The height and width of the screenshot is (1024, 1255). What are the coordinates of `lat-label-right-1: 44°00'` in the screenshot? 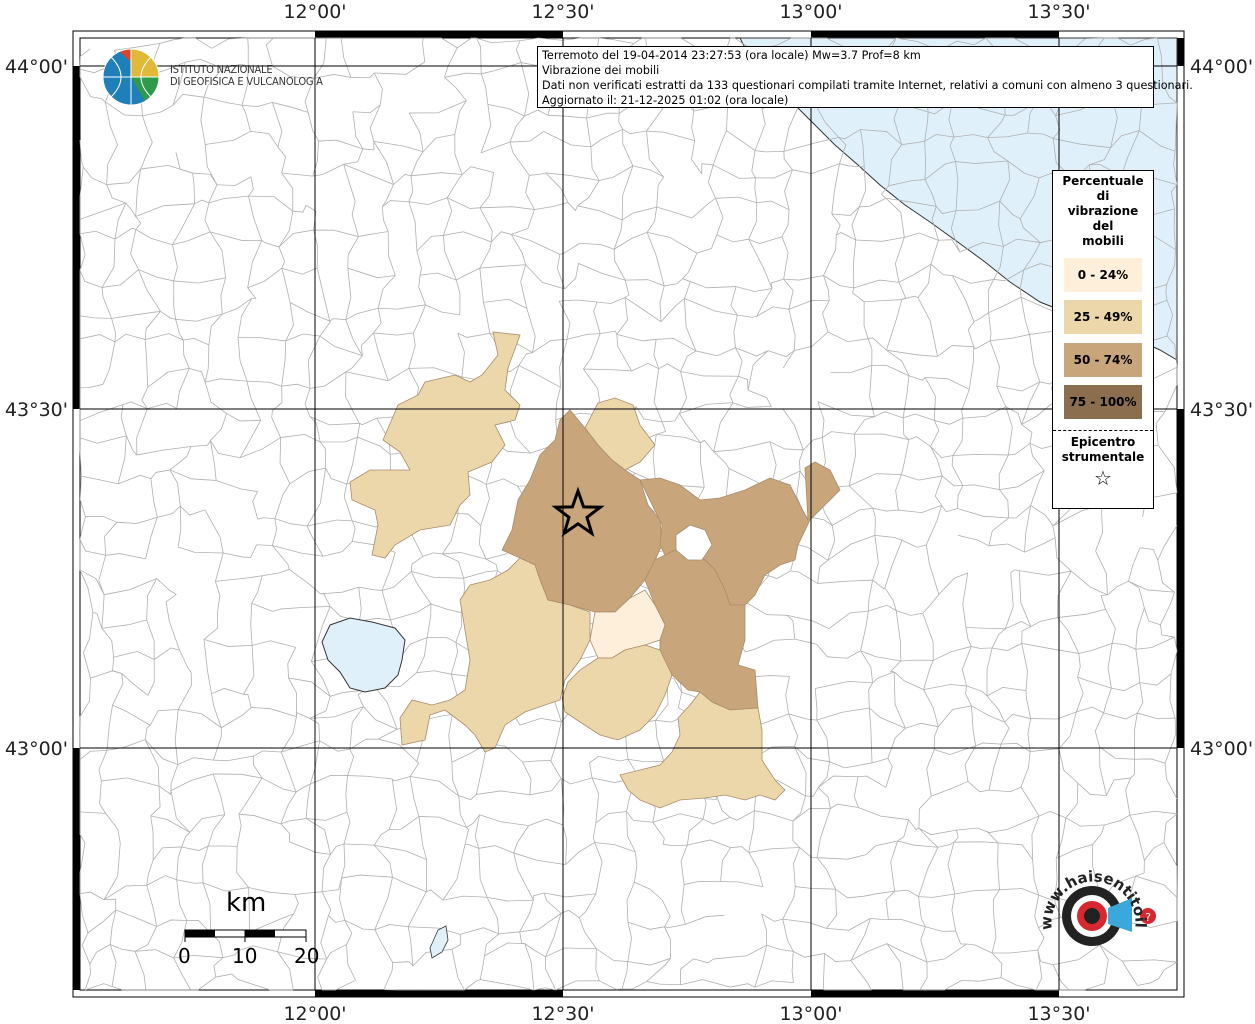 It's located at (1221, 67).